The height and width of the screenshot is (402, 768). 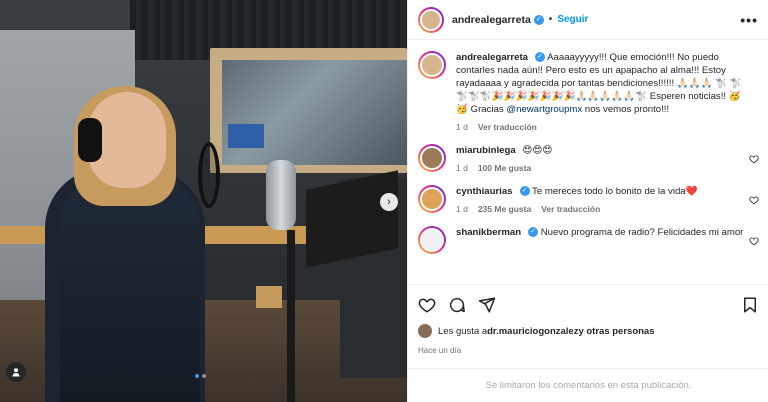 What do you see at coordinates (492, 57) in the screenshot?
I see `caption-username: andrealegarreta` at bounding box center [492, 57].